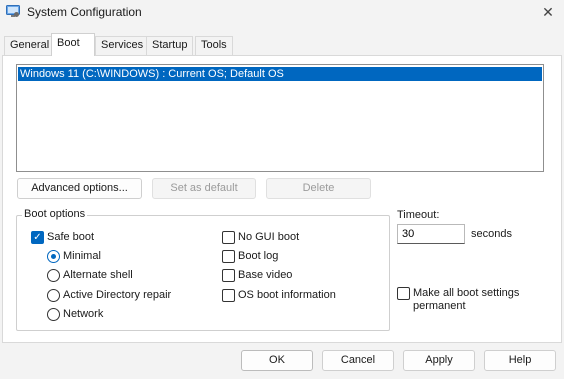  I want to click on make-permanent-label-line2: permanent, so click(439, 306).